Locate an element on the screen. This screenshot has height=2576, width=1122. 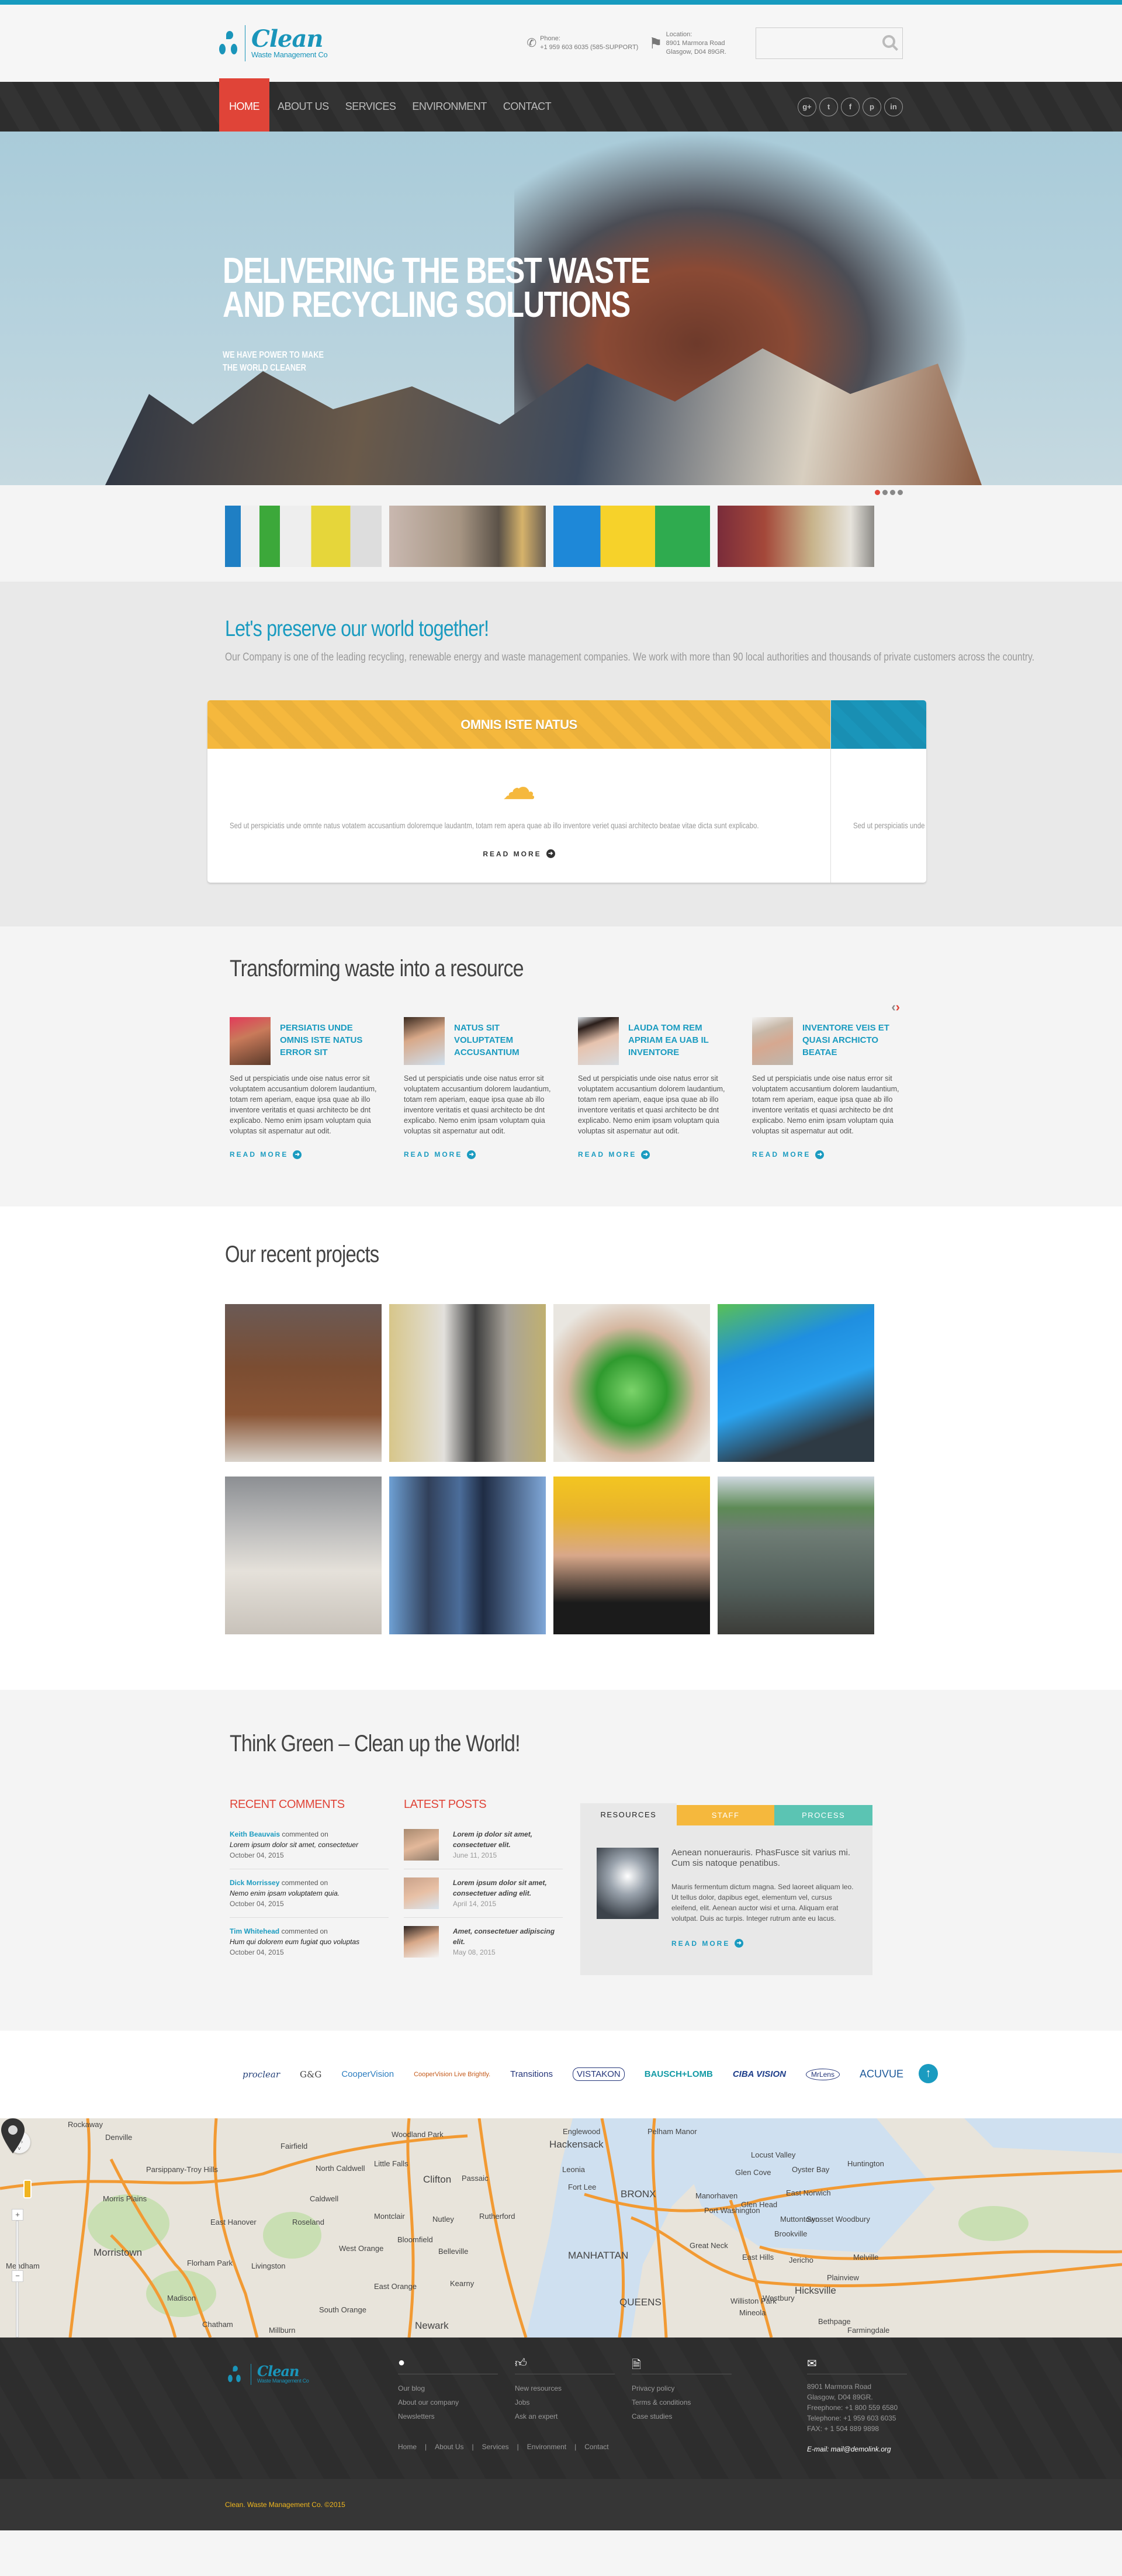
zoom-in-button: + is located at coordinates (17, 2214).